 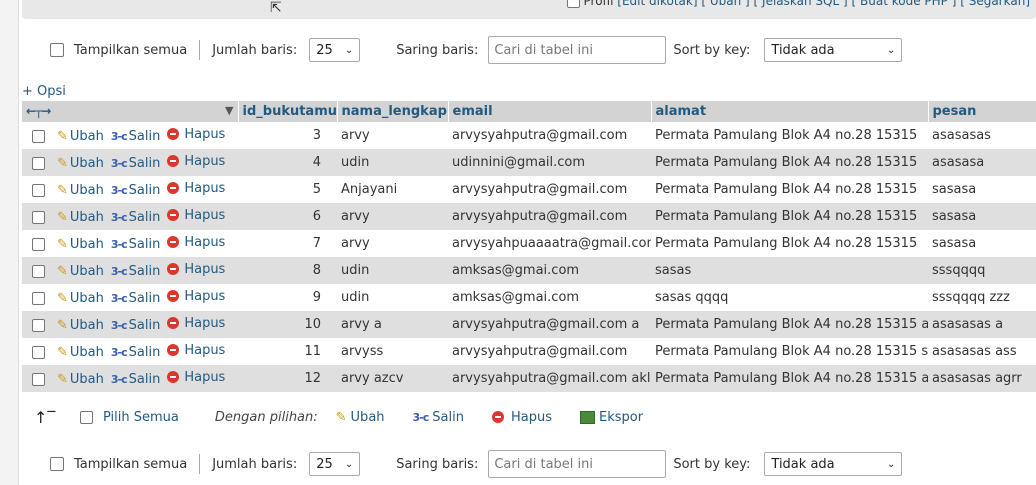 What do you see at coordinates (982, 135) in the screenshot?
I see `cell-pesan: asasasas` at bounding box center [982, 135].